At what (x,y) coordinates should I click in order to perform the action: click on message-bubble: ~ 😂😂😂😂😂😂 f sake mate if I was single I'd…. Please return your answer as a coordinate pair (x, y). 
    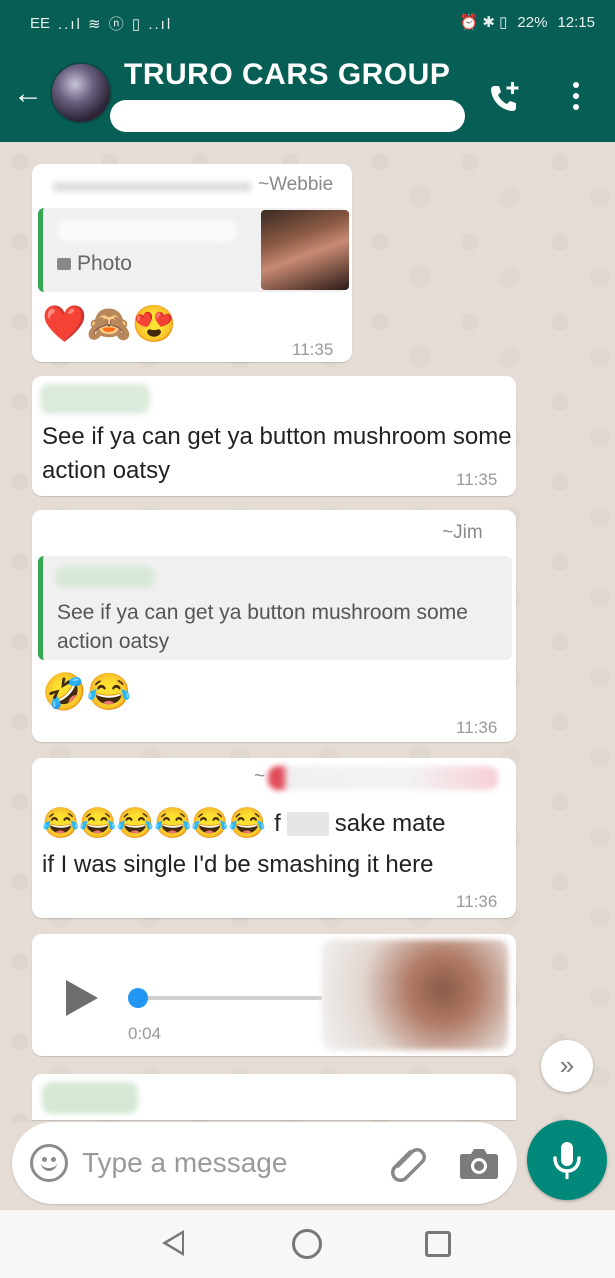
    Looking at the image, I should click on (274, 838).